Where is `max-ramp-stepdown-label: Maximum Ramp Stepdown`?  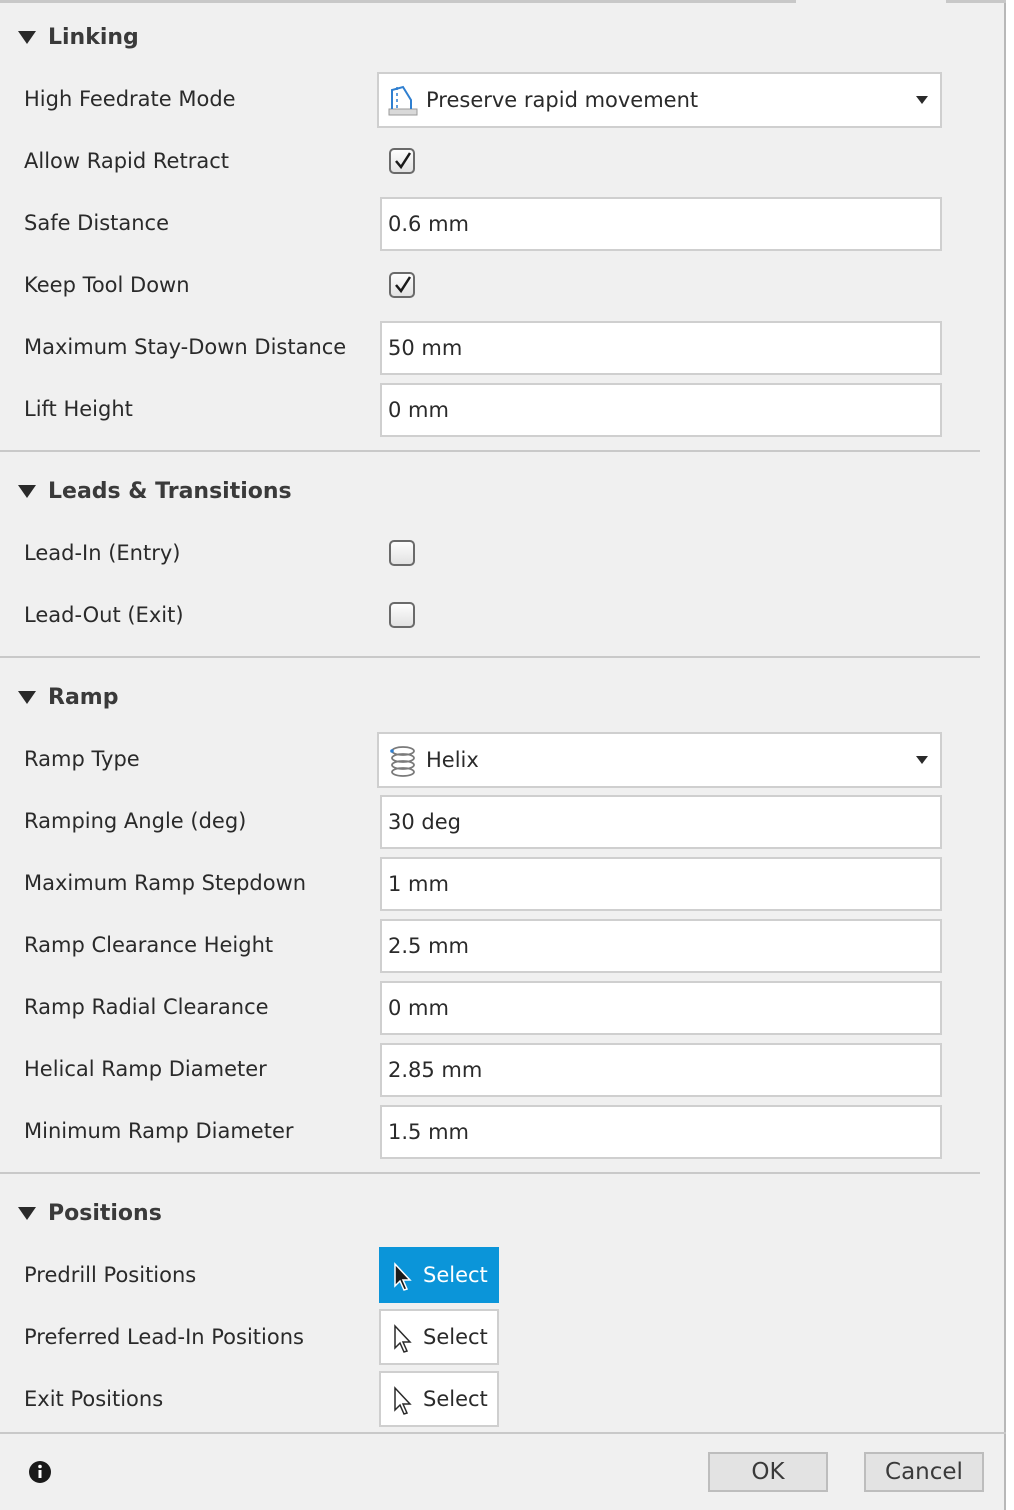 max-ramp-stepdown-label: Maximum Ramp Stepdown is located at coordinates (165, 883).